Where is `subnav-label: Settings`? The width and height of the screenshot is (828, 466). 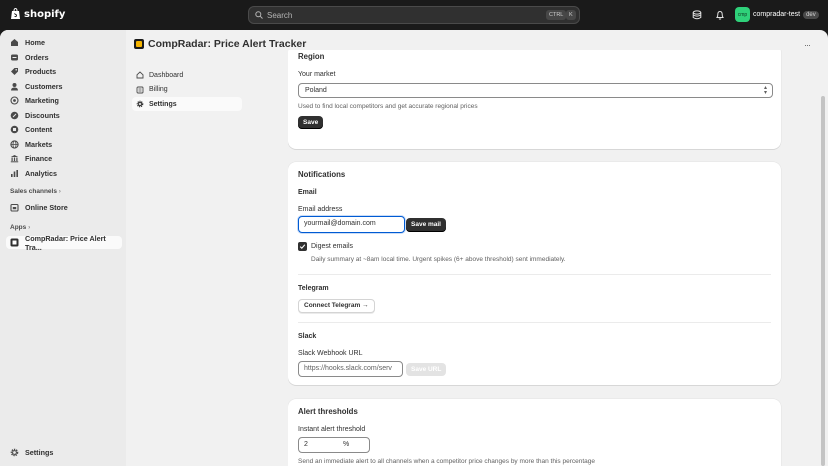 subnav-label: Settings is located at coordinates (163, 104).